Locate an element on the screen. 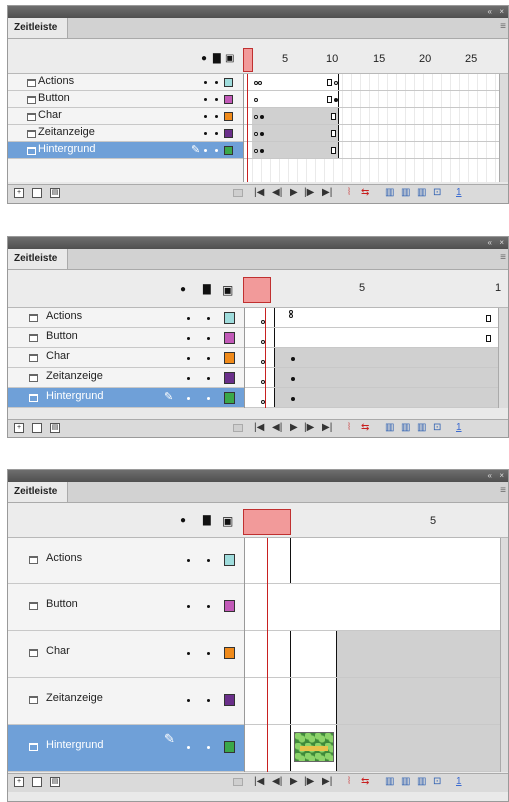 Image resolution: width=509 pixels, height=802 pixels. onion-markers-icon: ⊡ is located at coordinates (437, 192).